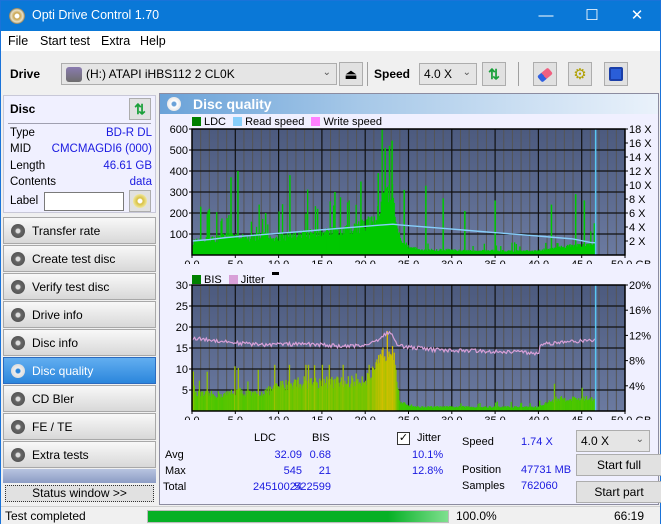 The width and height of the screenshot is (661, 524). Describe the element at coordinates (199, 74) in the screenshot. I see `drive-select: (H:) ATAPI iHBS112 2 CL0K ⌄` at that location.